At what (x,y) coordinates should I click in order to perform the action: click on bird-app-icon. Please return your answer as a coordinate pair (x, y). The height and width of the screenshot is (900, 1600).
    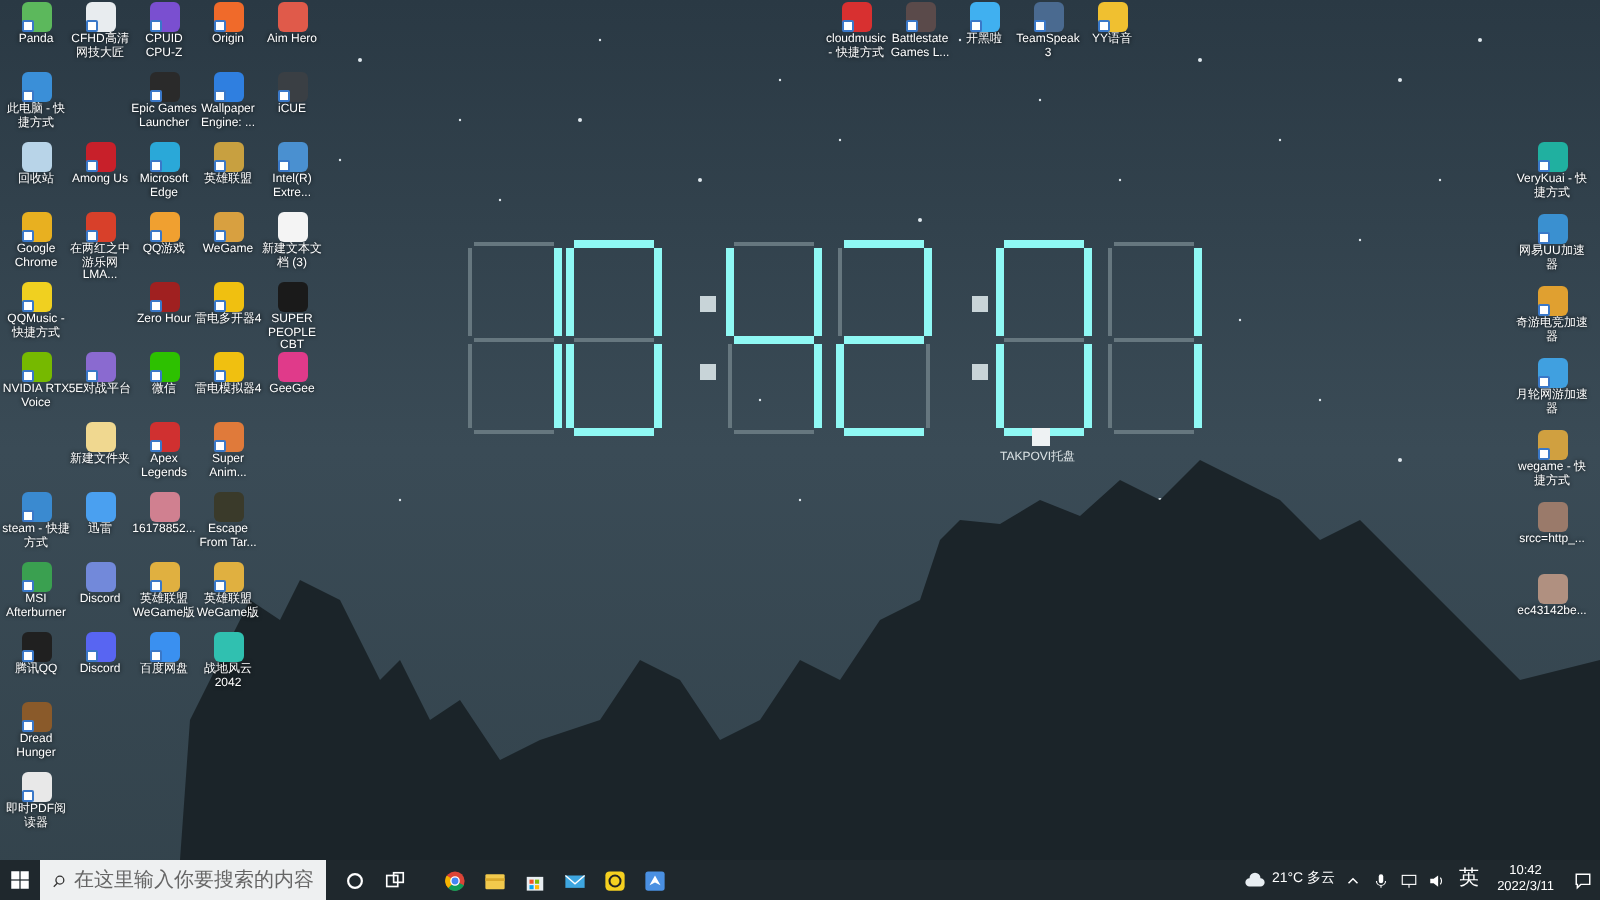
    Looking at the image, I should click on (654, 880).